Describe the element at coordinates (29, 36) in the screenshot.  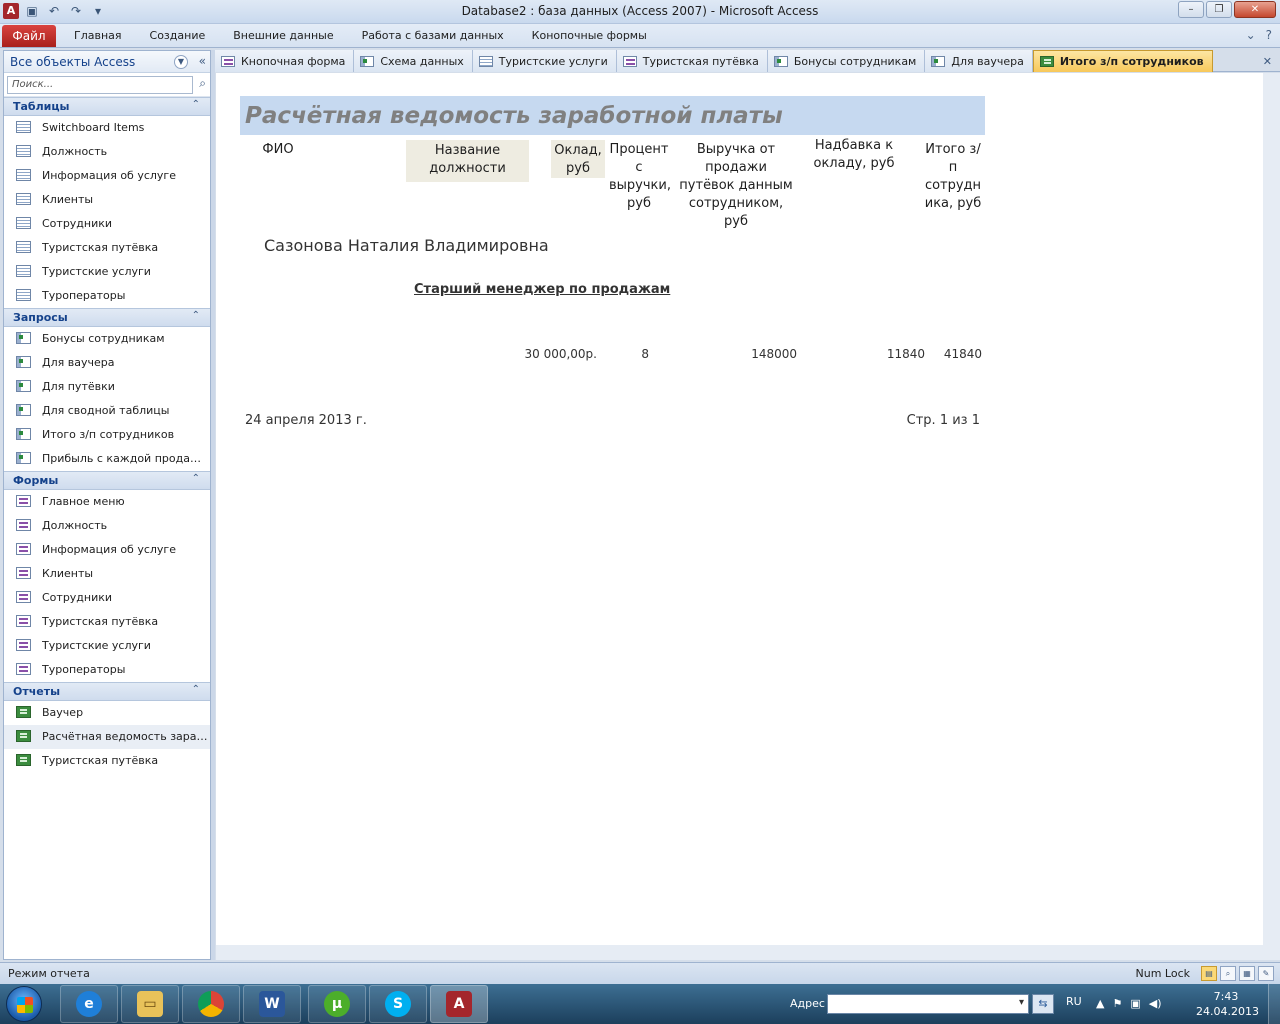
I see `file-tab: Файл` at that location.